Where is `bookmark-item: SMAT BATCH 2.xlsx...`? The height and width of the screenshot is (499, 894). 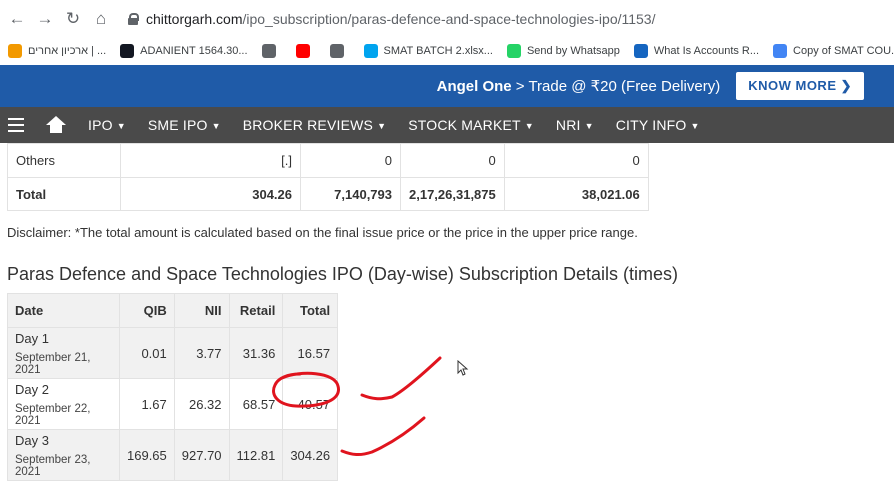 bookmark-item: SMAT BATCH 2.xlsx... is located at coordinates (428, 51).